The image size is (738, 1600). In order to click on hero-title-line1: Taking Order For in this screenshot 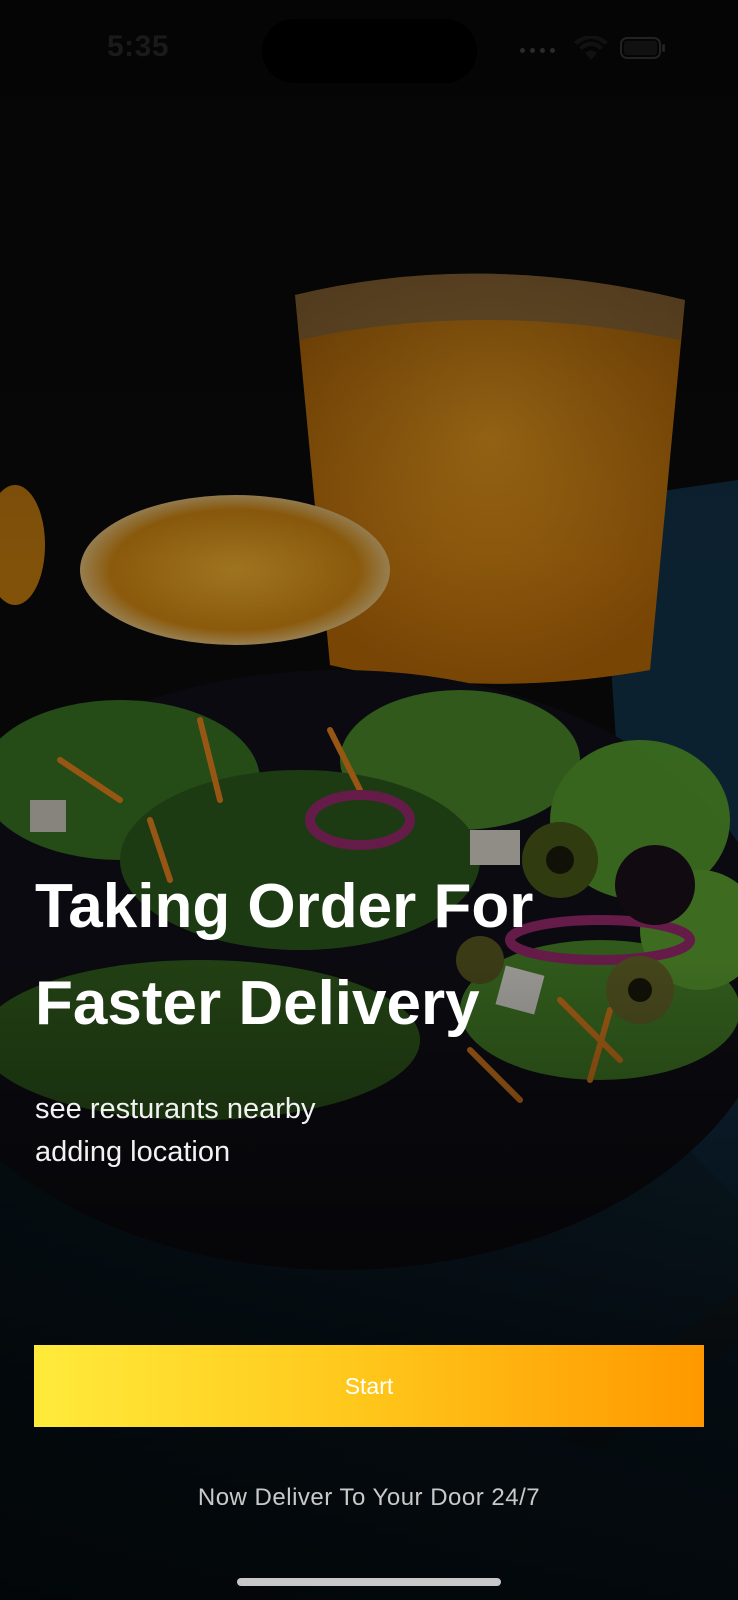, I will do `click(284, 906)`.